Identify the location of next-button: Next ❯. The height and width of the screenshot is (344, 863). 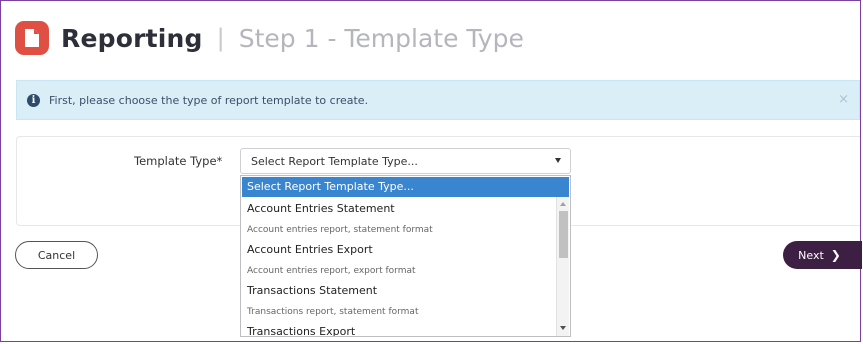
(822, 255).